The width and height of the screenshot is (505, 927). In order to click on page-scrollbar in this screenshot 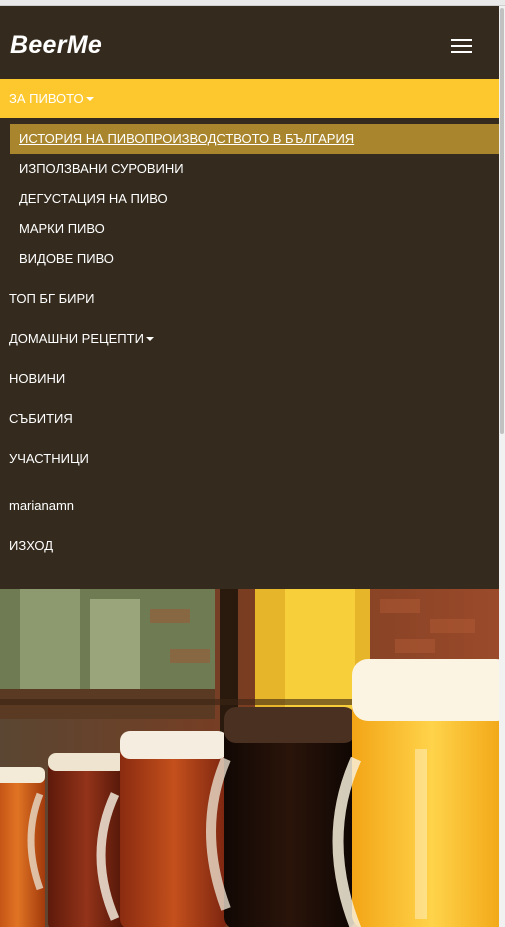, I will do `click(502, 466)`.